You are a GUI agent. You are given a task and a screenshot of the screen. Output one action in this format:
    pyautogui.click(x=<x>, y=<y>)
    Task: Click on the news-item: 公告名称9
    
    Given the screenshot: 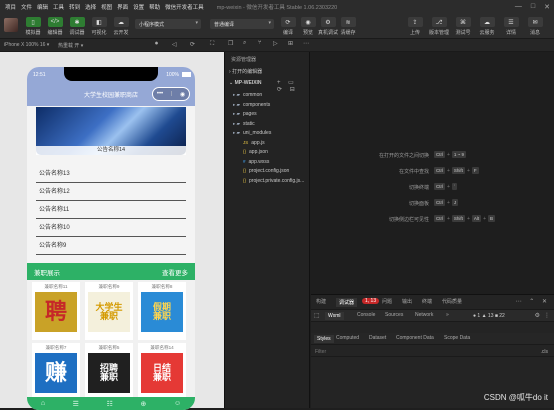 What is the action you would take?
    pyautogui.click(x=111, y=246)
    